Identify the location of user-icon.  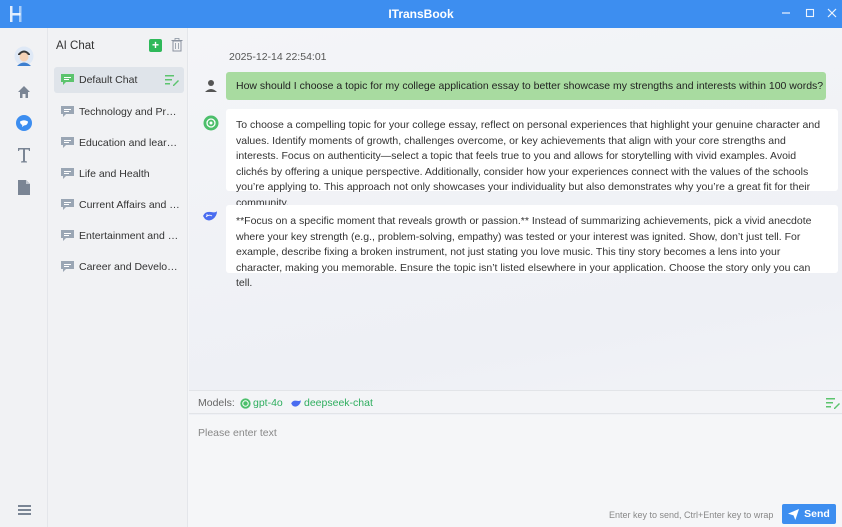
(211, 86).